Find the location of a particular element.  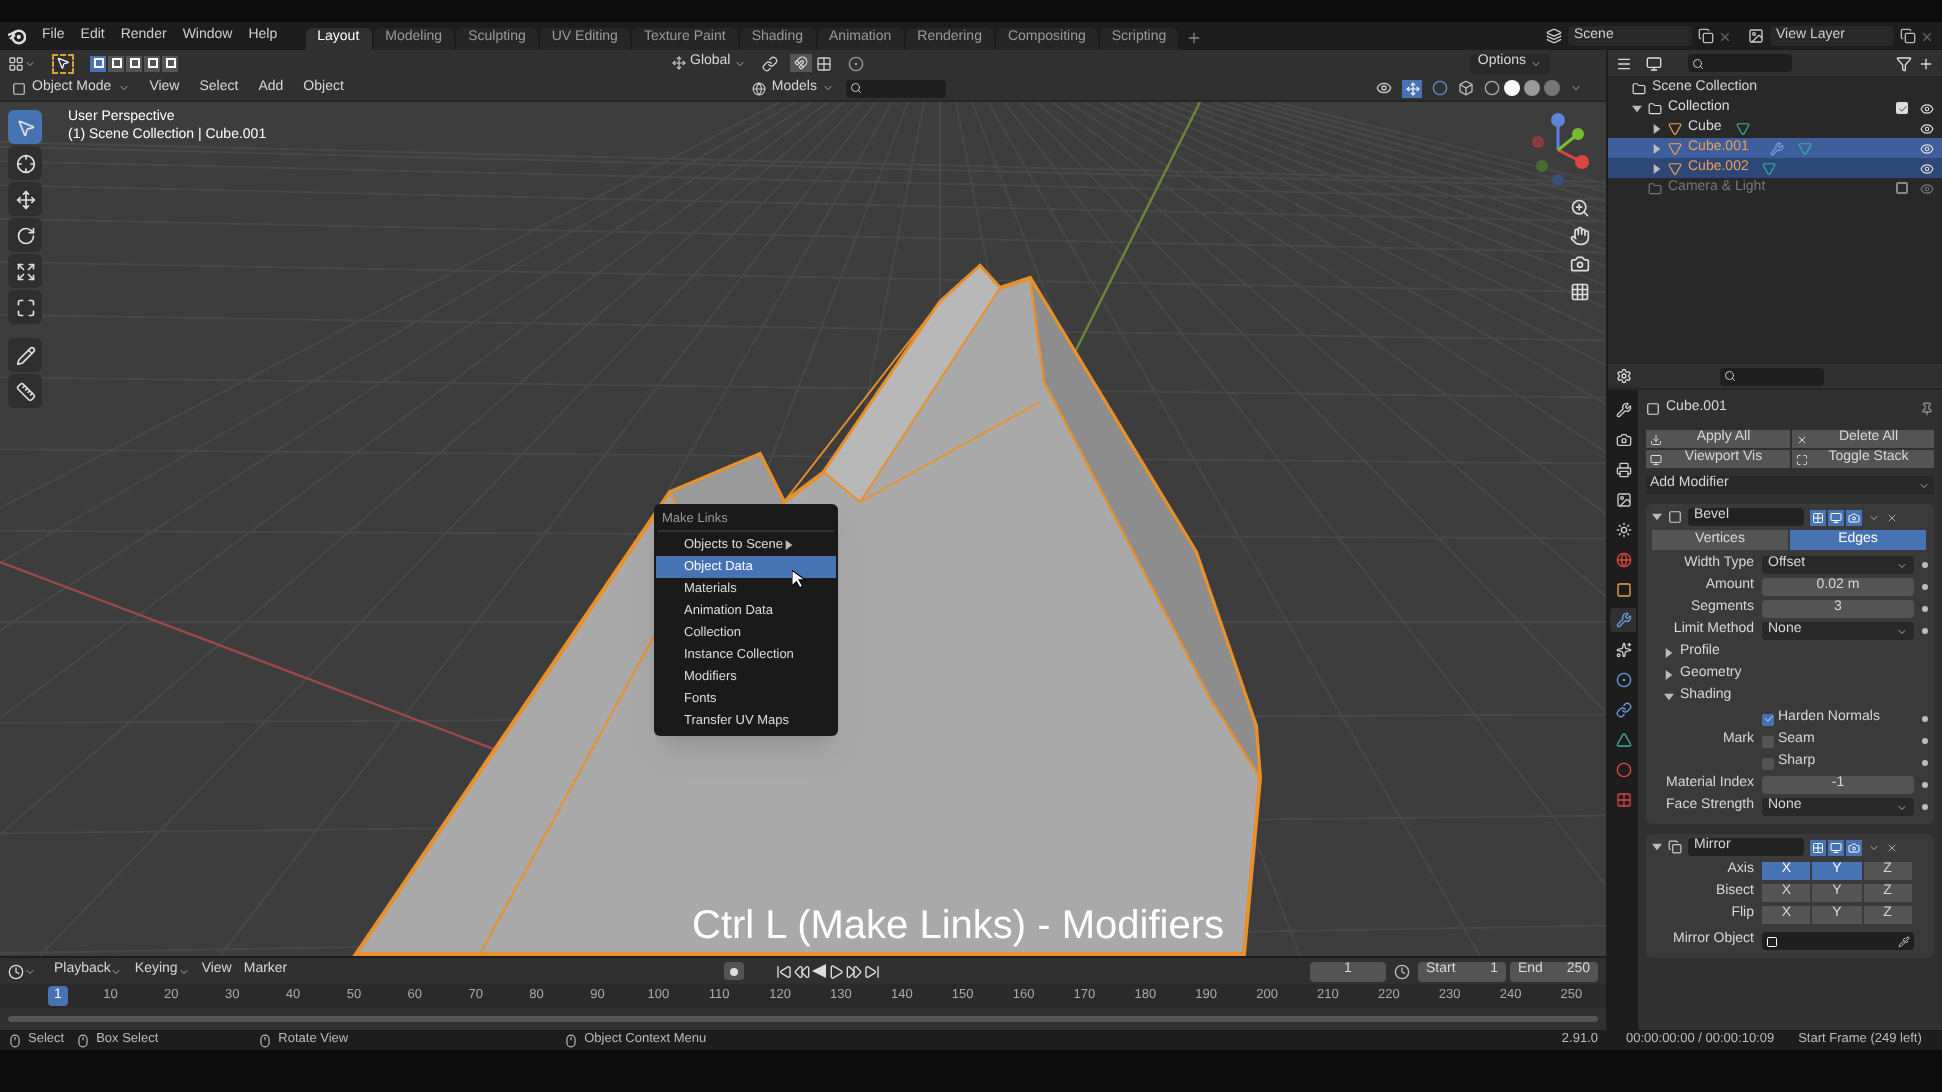

pointer-icon is located at coordinates (63, 63).